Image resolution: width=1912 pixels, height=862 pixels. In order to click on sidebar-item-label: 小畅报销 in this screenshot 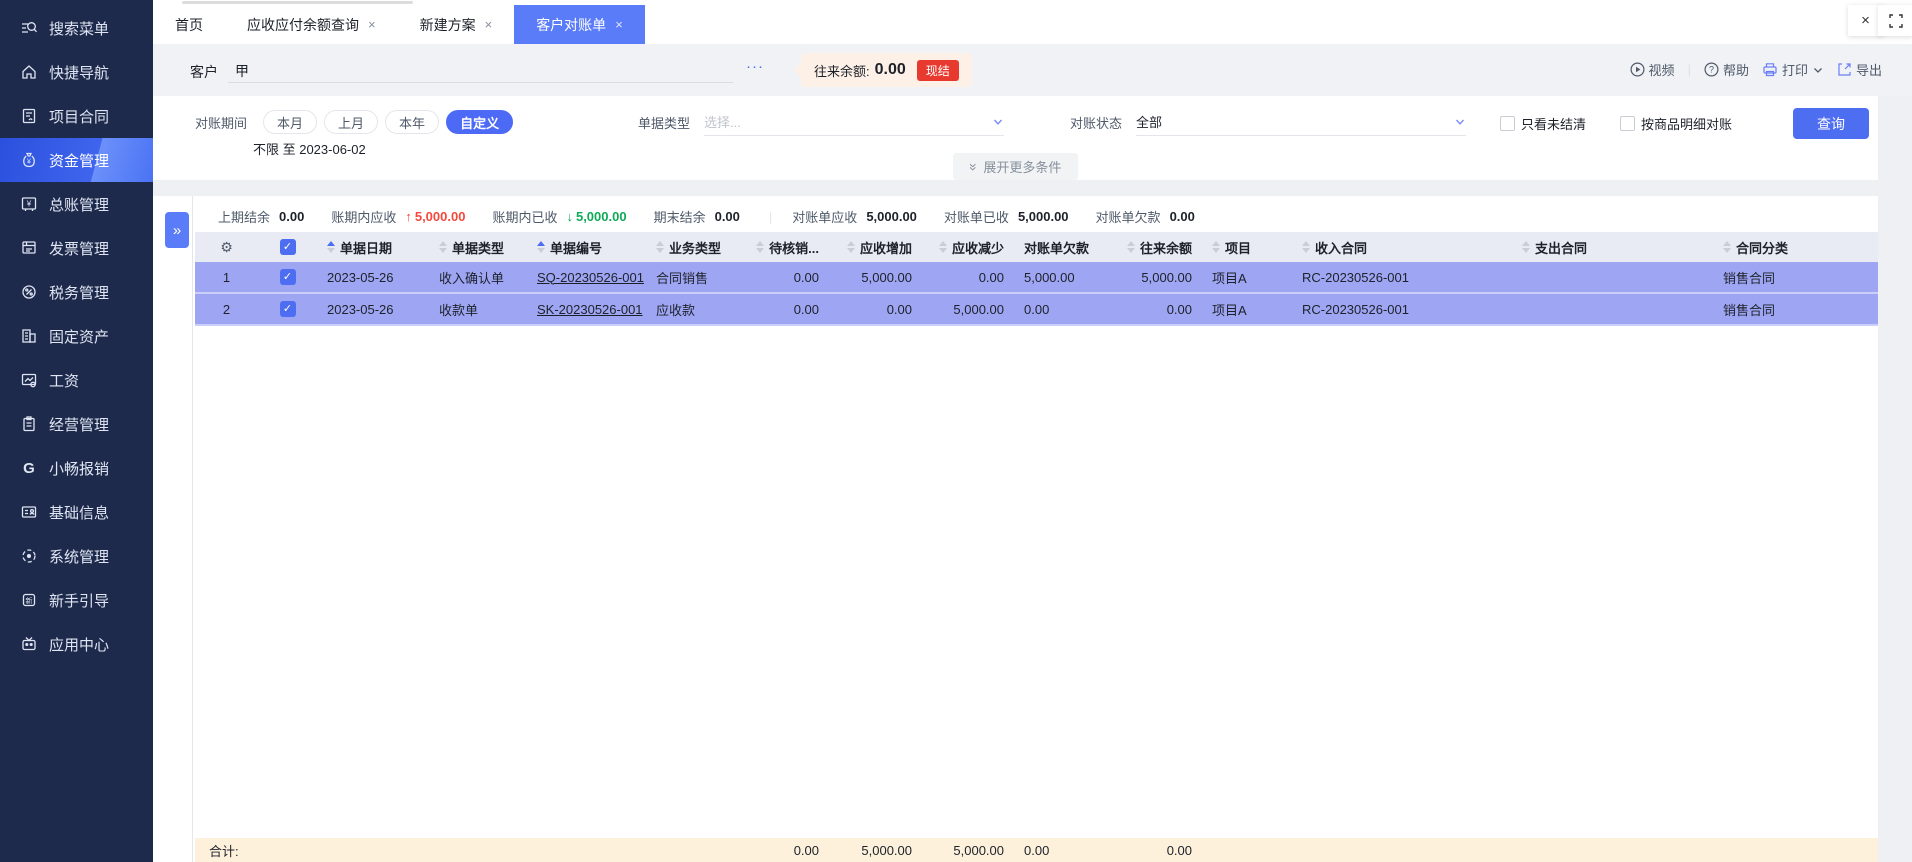, I will do `click(79, 469)`.